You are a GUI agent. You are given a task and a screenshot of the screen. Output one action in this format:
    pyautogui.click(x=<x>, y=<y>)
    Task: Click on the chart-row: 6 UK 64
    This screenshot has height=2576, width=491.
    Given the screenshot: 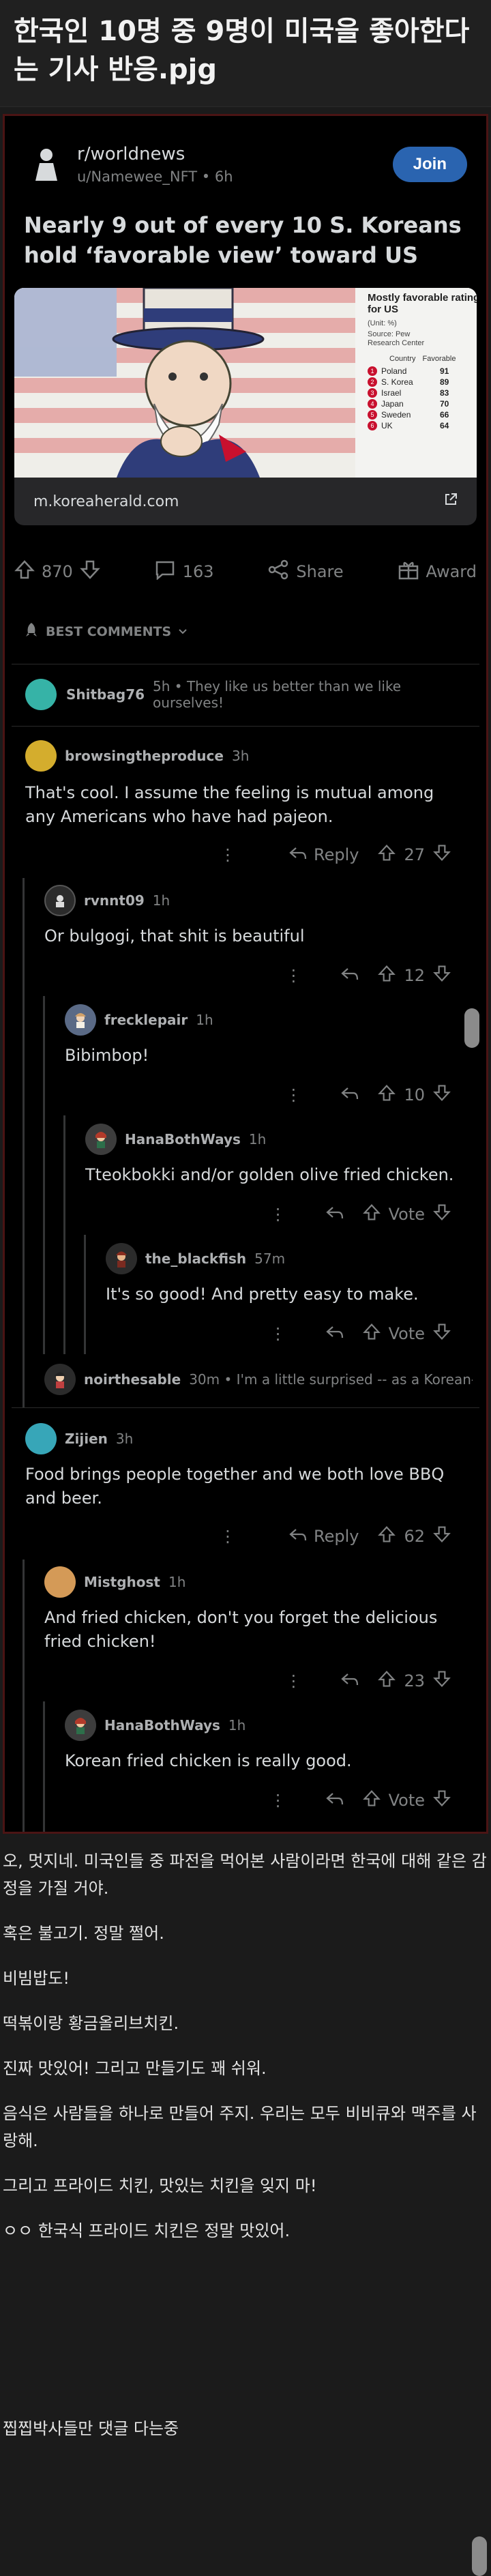 What is the action you would take?
    pyautogui.click(x=422, y=425)
    